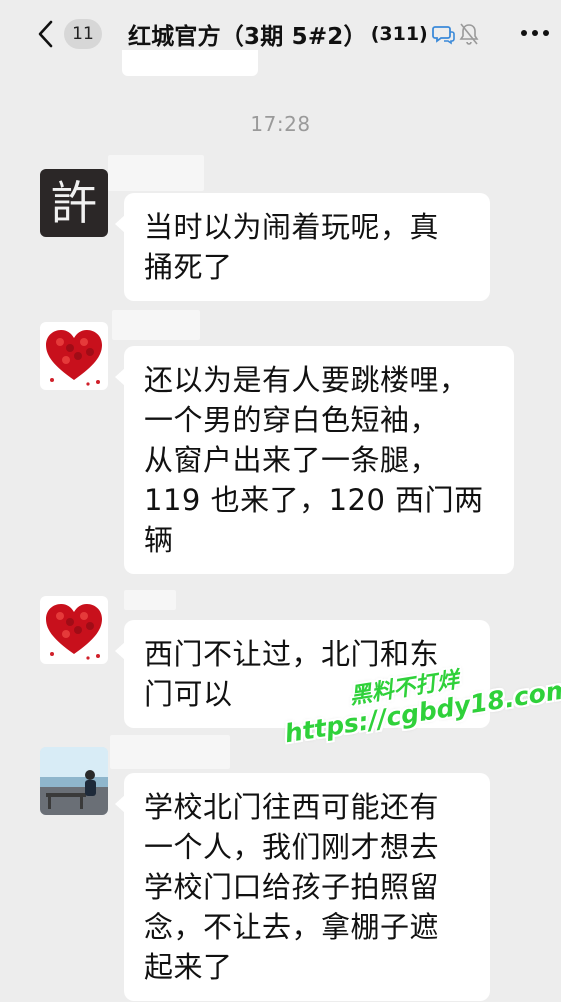 This screenshot has height=1002, width=561. What do you see at coordinates (302, 674) in the screenshot?
I see `message-bubble: 西门不让过，北门和东 门可以` at bounding box center [302, 674].